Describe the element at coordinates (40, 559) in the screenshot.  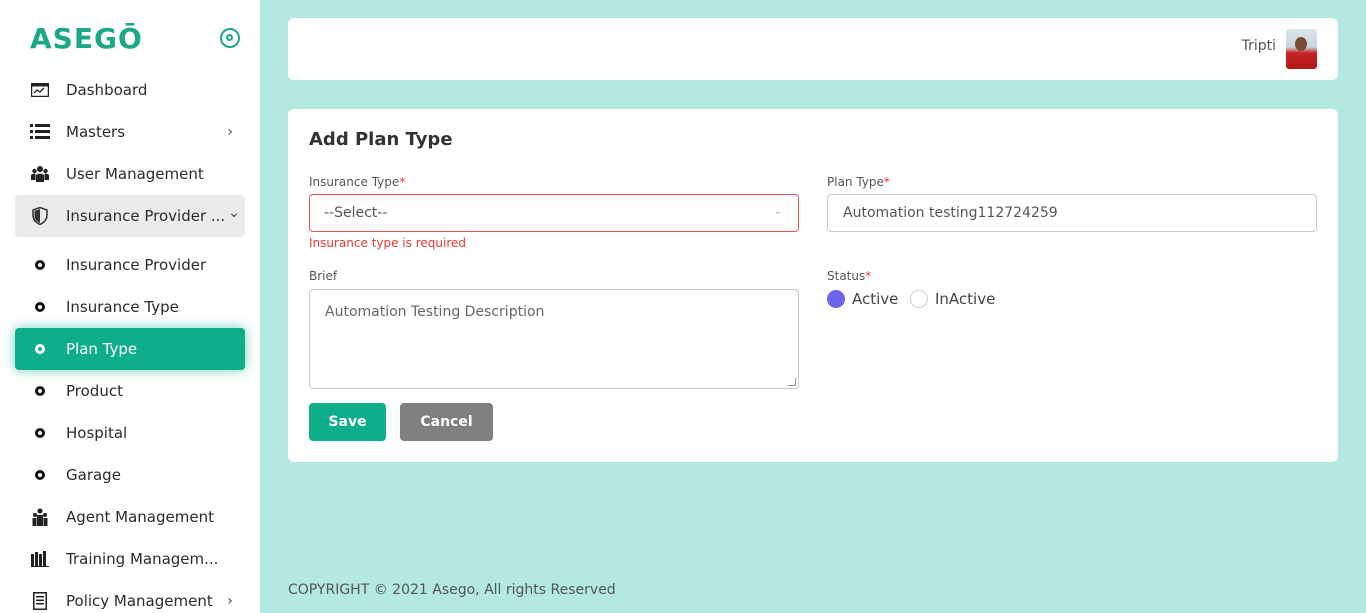
I see `books-icon` at that location.